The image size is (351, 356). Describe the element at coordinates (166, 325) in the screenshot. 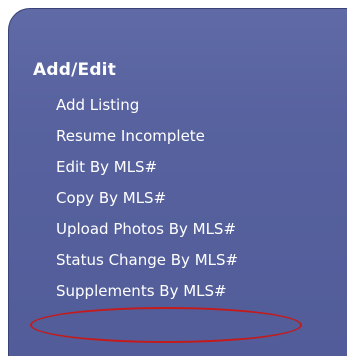

I see `highlight-oval-annotation` at that location.